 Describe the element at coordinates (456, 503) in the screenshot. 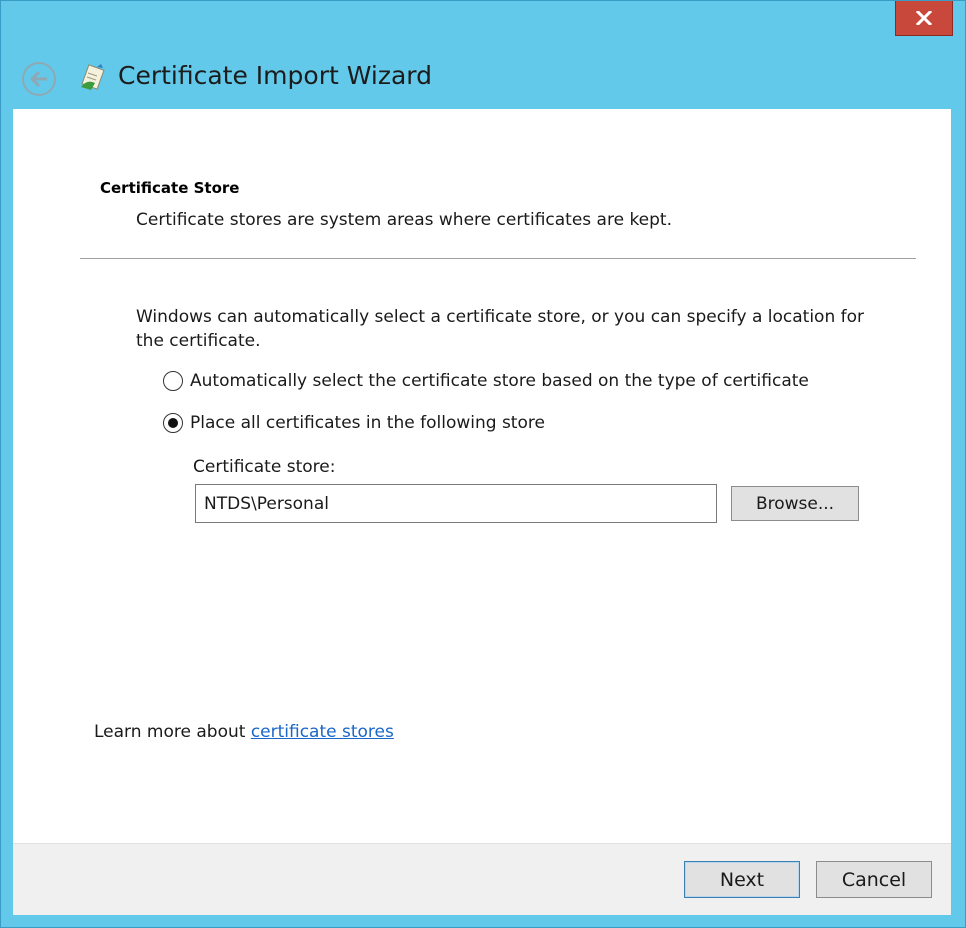

I see `certificate-store-input` at that location.